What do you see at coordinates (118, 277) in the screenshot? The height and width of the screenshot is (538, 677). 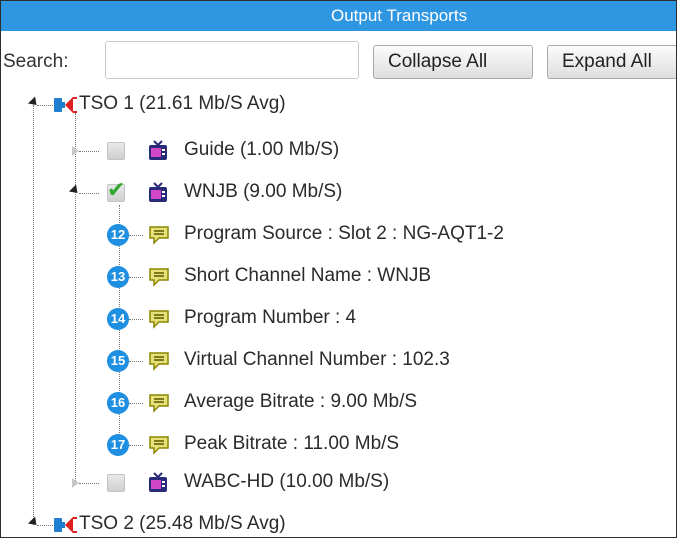 I see `callout-badge: 13` at bounding box center [118, 277].